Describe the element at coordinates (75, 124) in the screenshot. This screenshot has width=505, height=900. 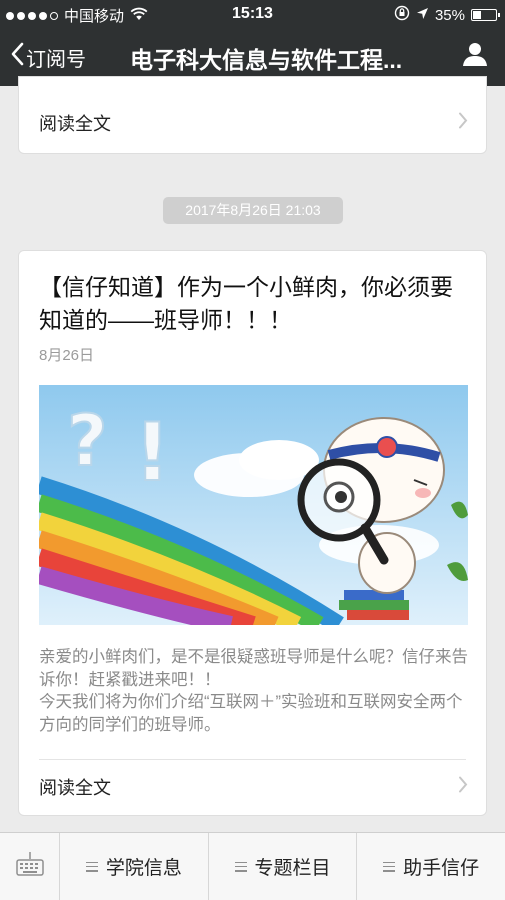
I see `previous-read-more-label: 阅读全文` at that location.